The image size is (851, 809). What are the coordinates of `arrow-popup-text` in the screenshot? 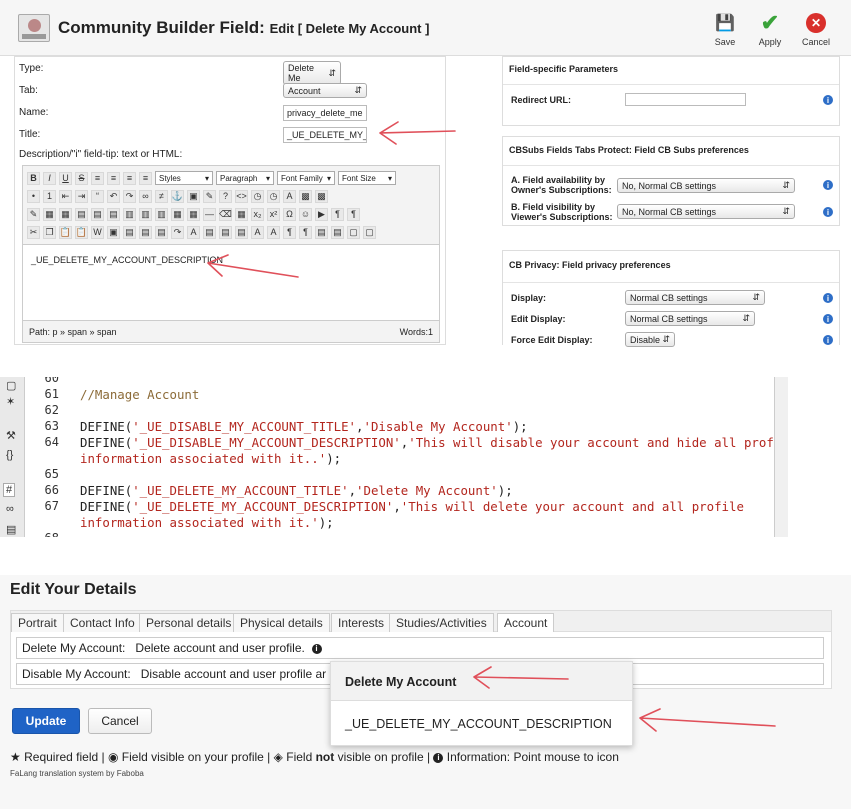 It's located at (707, 720).